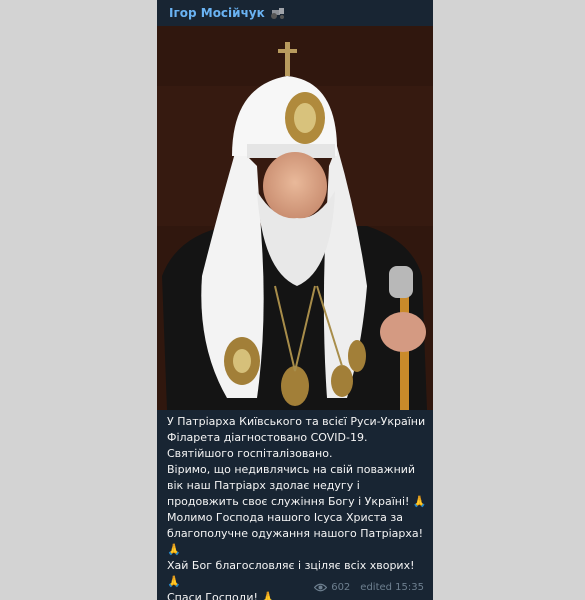 This screenshot has width=585, height=600. Describe the element at coordinates (217, 13) in the screenshot. I see `channel-name: Ігор Мосійчук` at that location.